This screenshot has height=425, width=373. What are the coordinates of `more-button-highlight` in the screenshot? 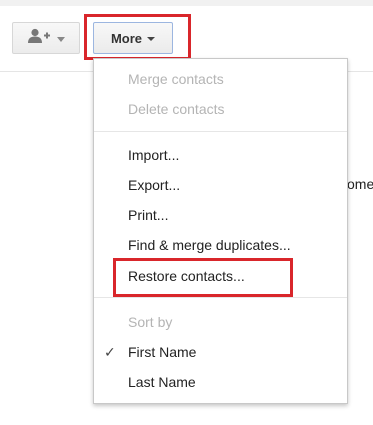 It's located at (137, 37).